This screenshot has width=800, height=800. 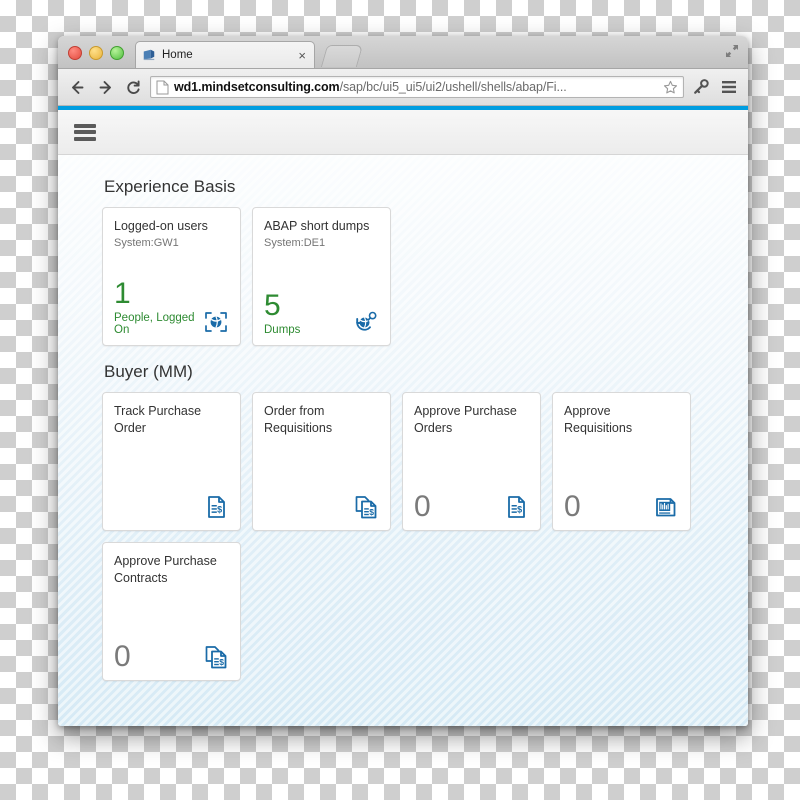 I want to click on forward-button, so click(x=105, y=87).